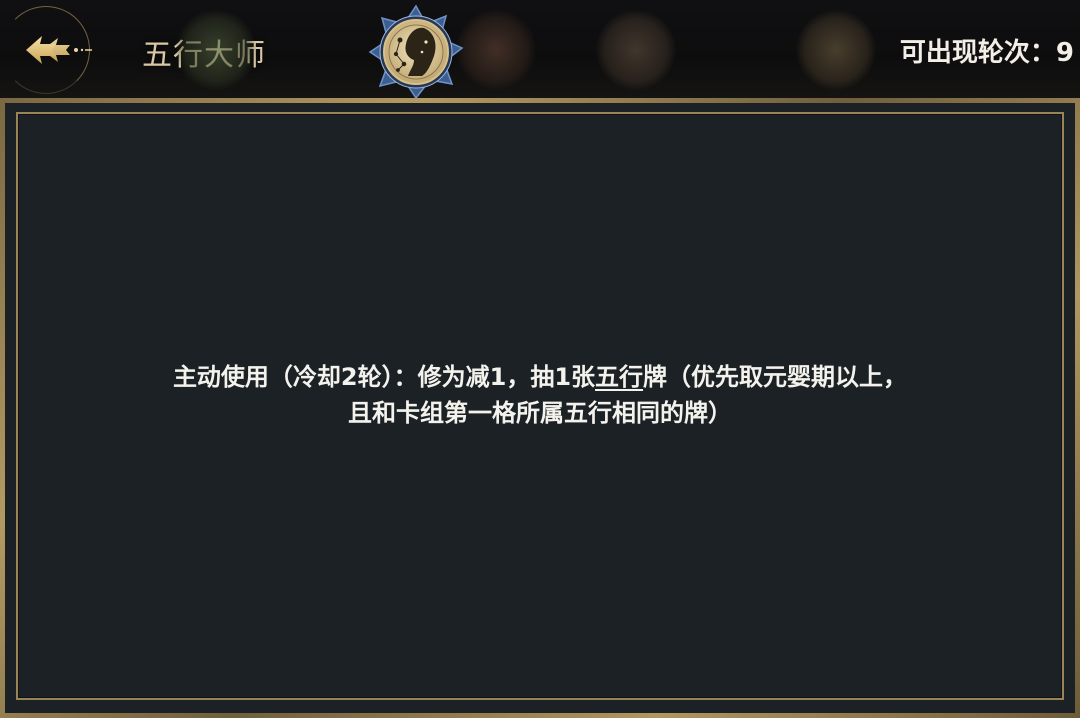 This screenshot has width=1080, height=718. I want to click on description-line-1: 主动使用（冷却2轮）：修为减1，抽1张五行牌（优先取元婴期以上，, so click(540, 377).